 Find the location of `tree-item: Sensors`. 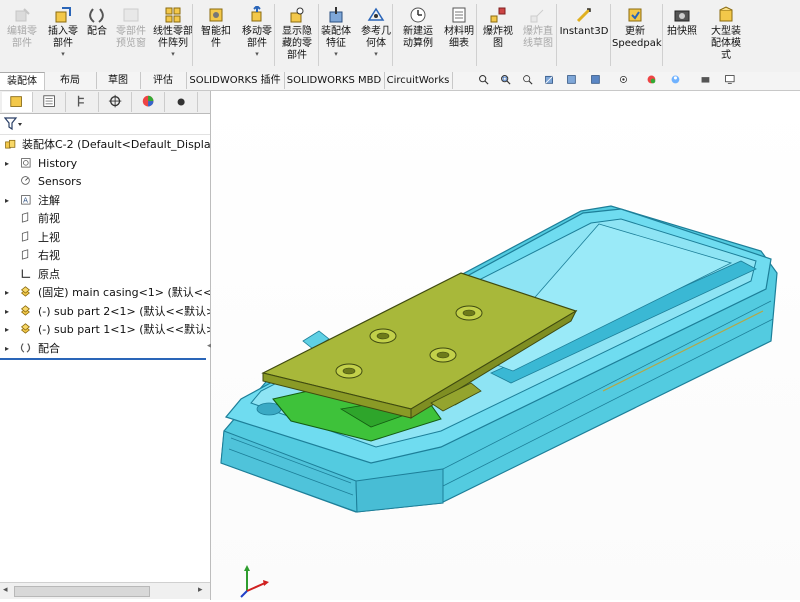

tree-item: Sensors is located at coordinates (105, 182).